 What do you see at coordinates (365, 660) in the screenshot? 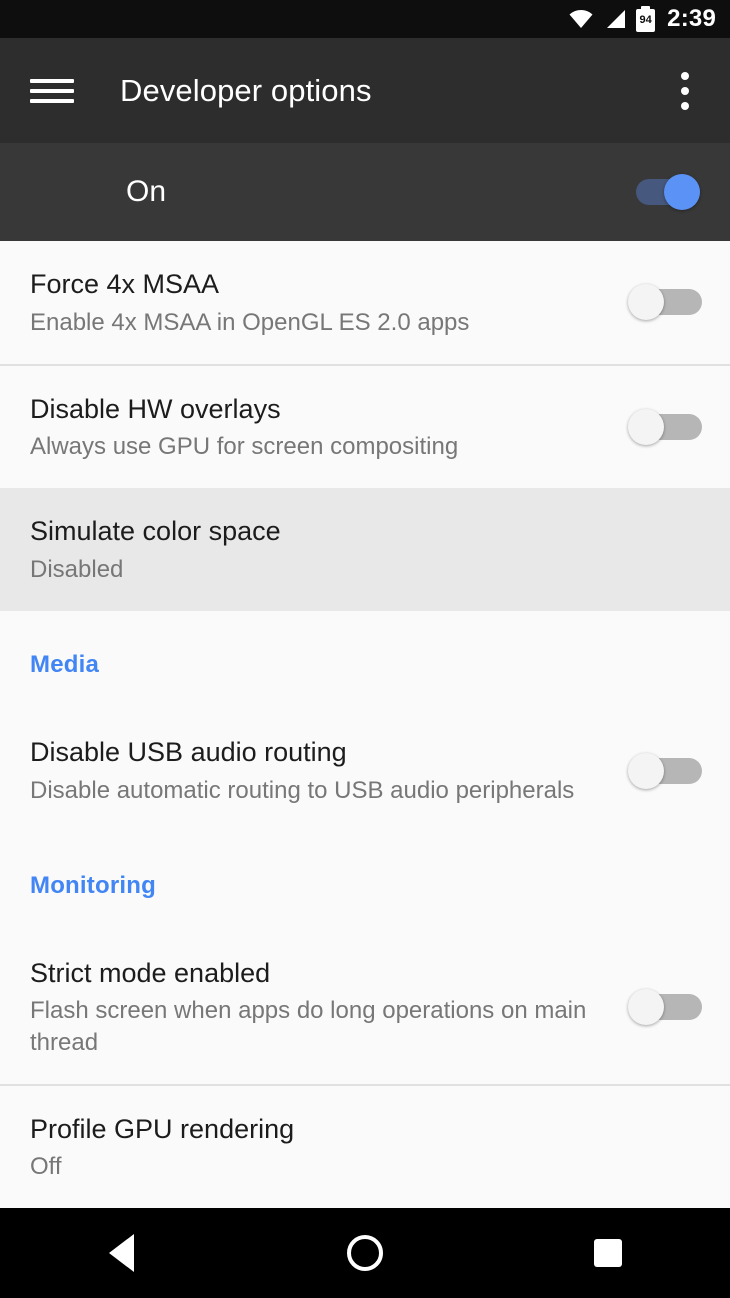
I see `section-header-media: Media` at bounding box center [365, 660].